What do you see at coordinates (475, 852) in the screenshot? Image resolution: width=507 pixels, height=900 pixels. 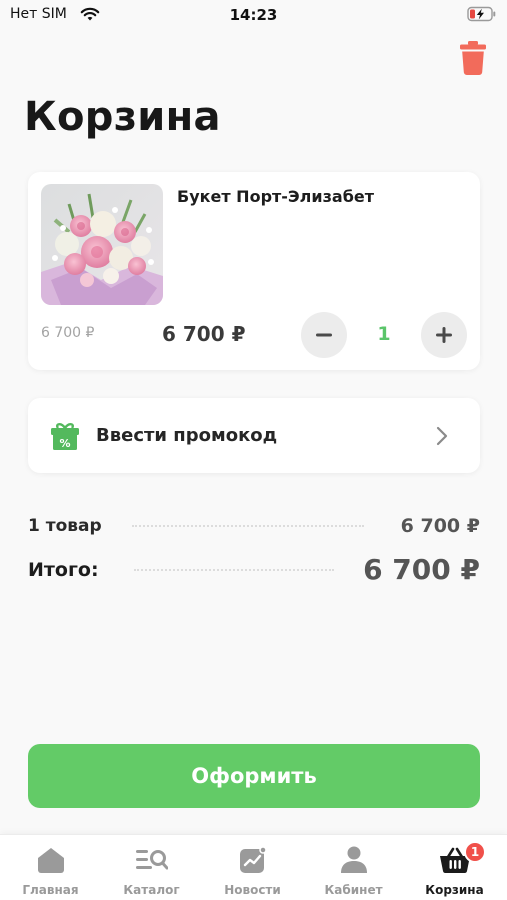 I see `cart-count-badge: 1` at bounding box center [475, 852].